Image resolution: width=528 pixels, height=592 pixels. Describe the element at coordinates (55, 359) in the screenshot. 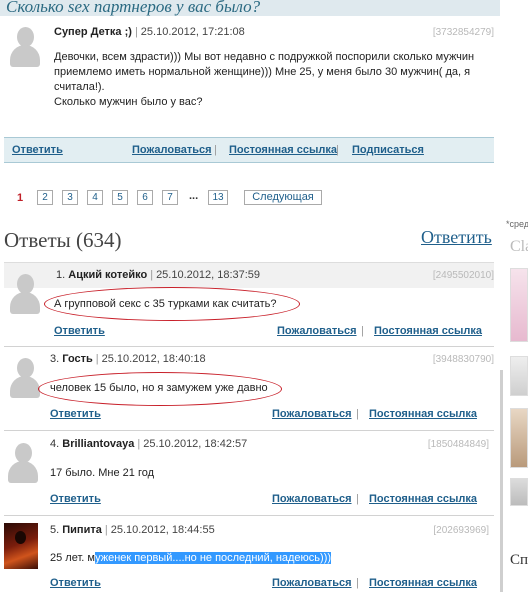

I see `answer-number: 3.` at that location.